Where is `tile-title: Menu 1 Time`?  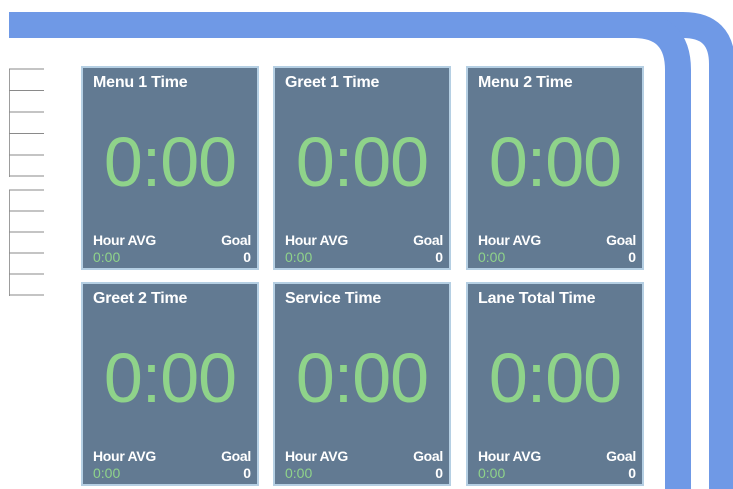 tile-title: Menu 1 Time is located at coordinates (140, 82).